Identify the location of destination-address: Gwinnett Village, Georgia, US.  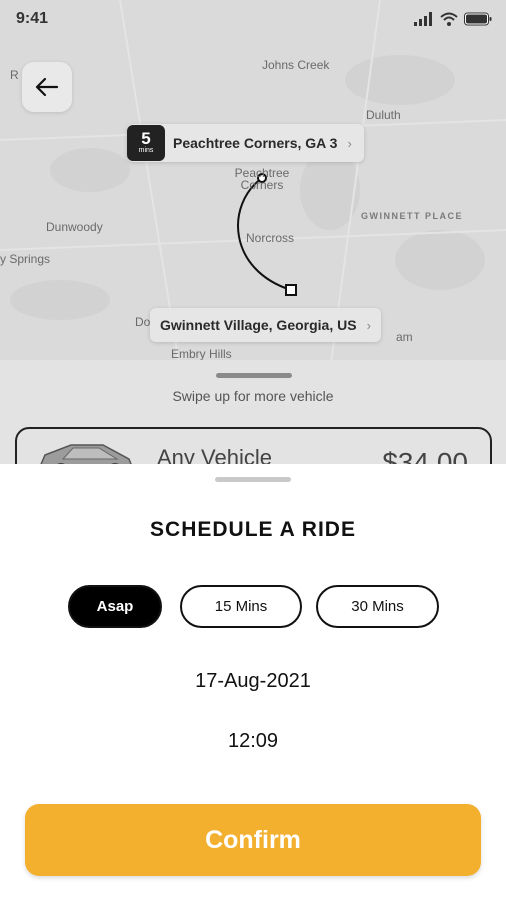
(258, 325).